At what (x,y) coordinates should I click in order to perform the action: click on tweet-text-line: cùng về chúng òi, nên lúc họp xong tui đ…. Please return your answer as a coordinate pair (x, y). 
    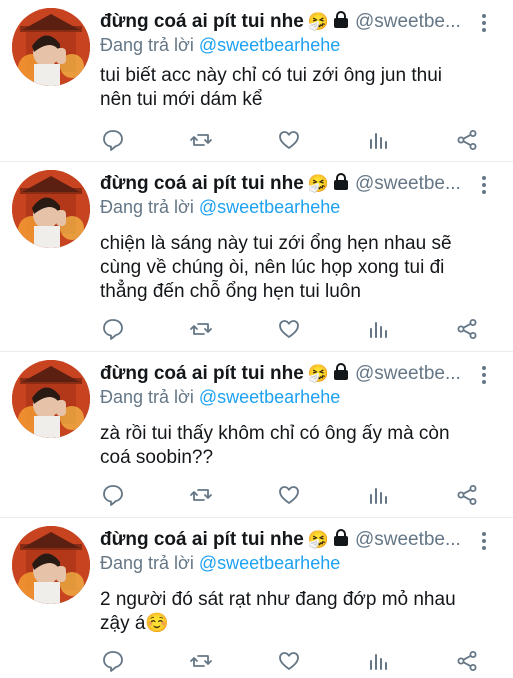
    Looking at the image, I should click on (272, 267).